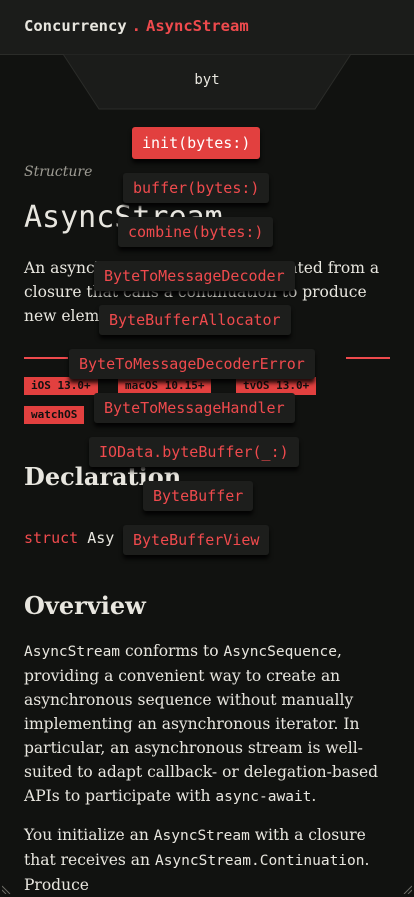 This screenshot has height=897, width=414. Describe the element at coordinates (237, 797) in the screenshot. I see `code-async: async` at that location.